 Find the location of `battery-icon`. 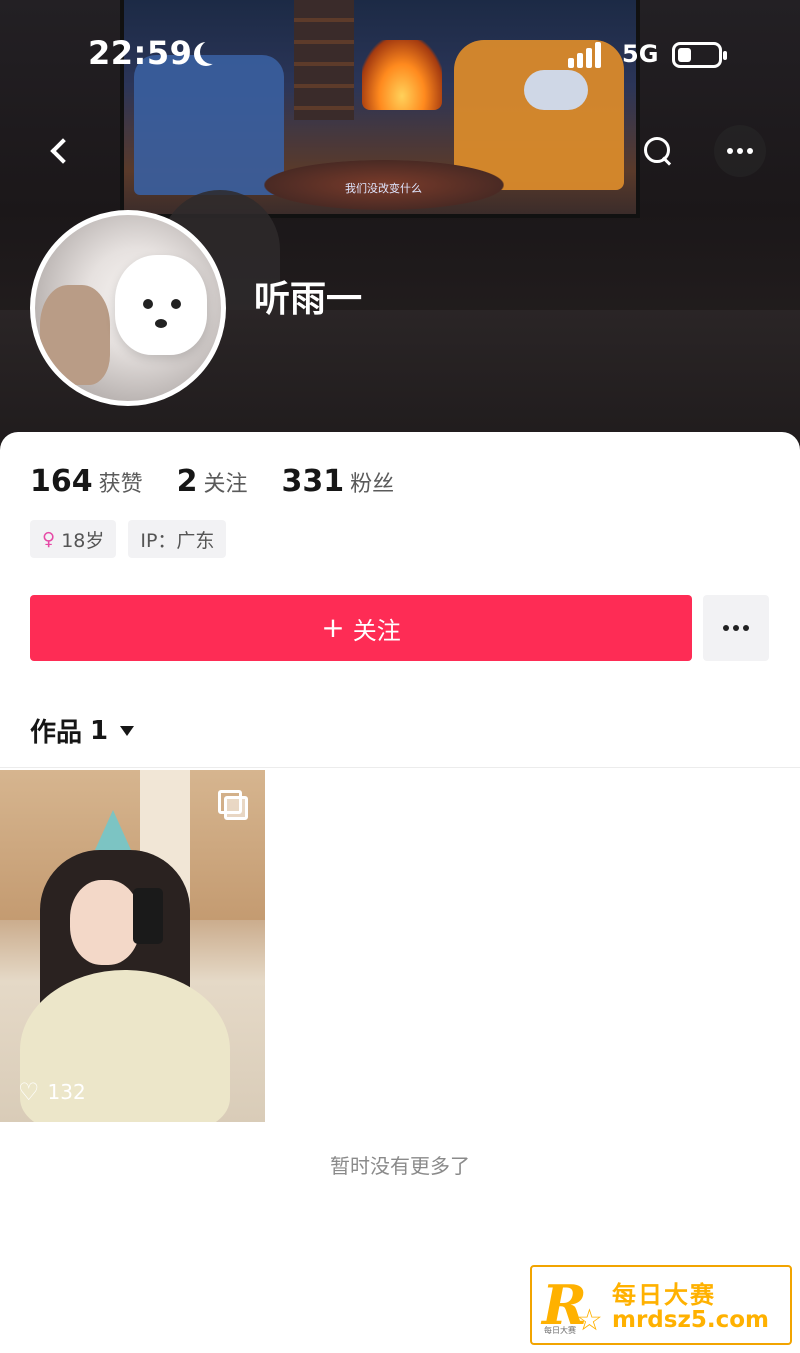

battery-icon is located at coordinates (699, 55).